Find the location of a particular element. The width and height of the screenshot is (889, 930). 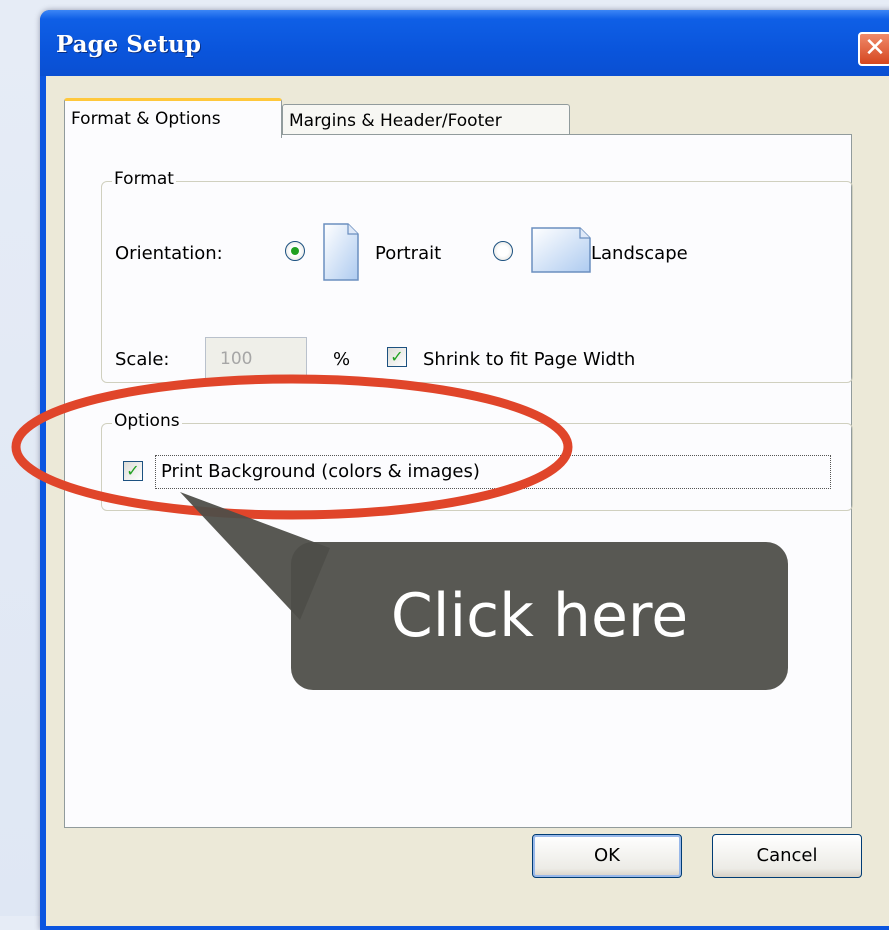

shrink-to-fit-label: Shrink to fit Page Width is located at coordinates (529, 359).